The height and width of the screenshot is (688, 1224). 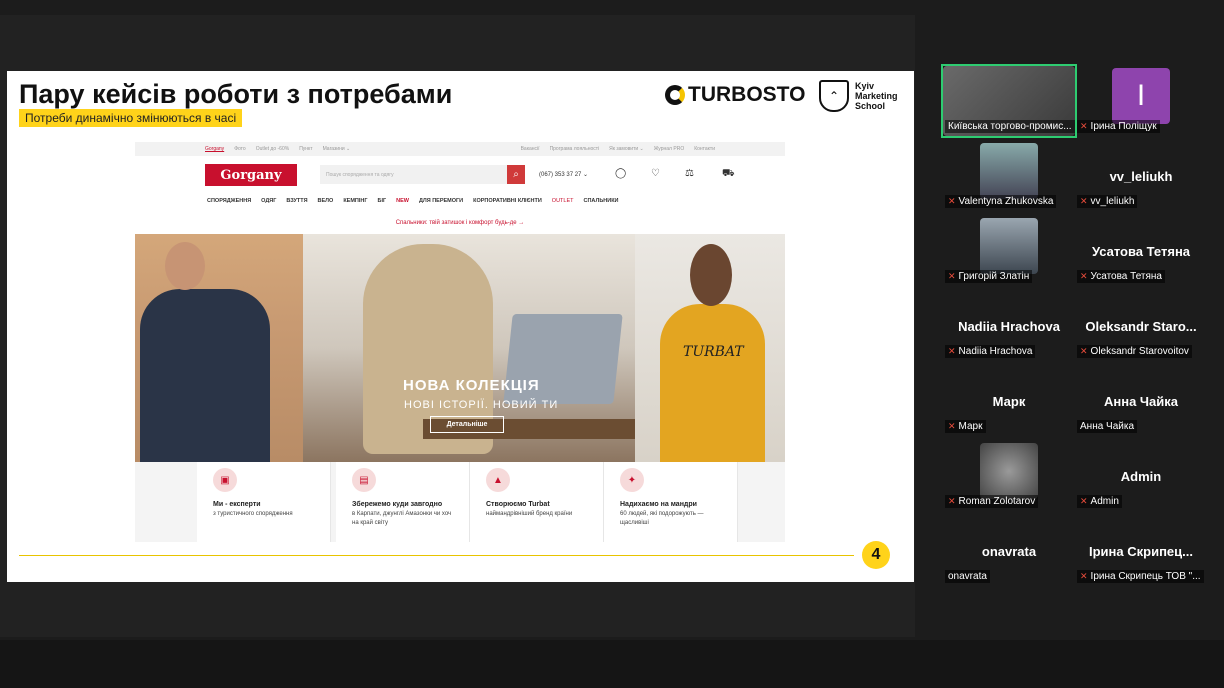 I want to click on topnav-item: Журнал PRO, so click(x=669, y=149).